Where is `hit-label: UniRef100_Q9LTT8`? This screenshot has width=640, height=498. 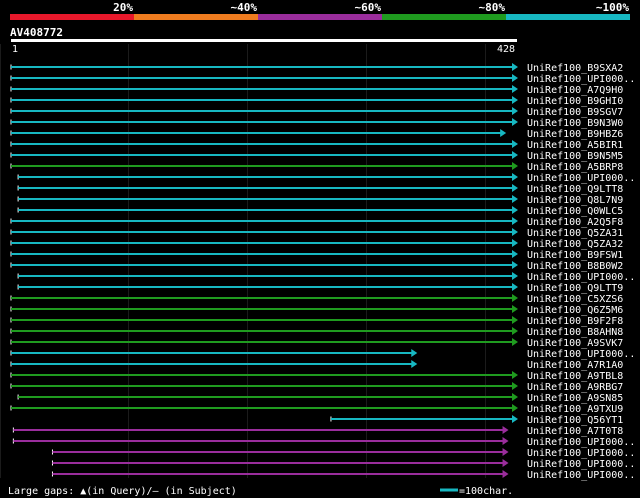
hit-label: UniRef100_Q9LTT8 is located at coordinates (575, 189).